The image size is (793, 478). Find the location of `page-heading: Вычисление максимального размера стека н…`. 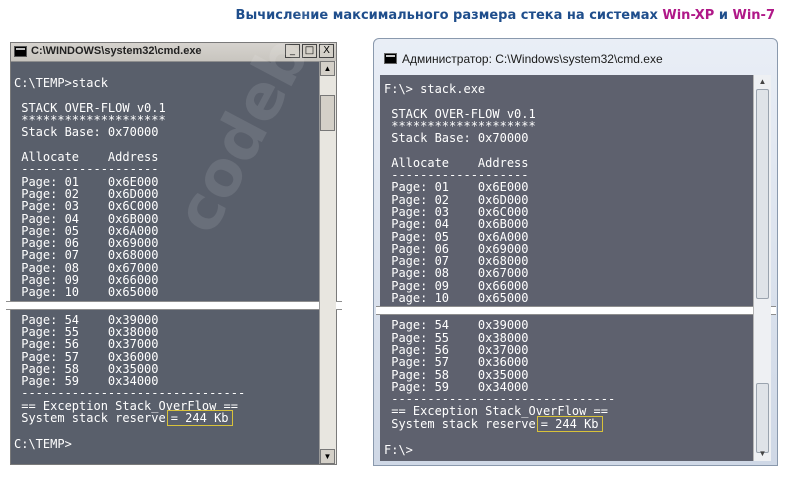

page-heading: Вычисление максимального размера стека н… is located at coordinates (396, 15).